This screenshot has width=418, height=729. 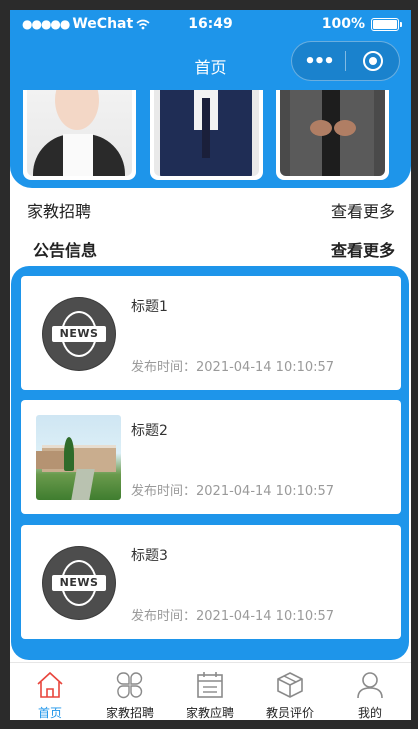 I want to click on battery-icon, so click(x=386, y=24).